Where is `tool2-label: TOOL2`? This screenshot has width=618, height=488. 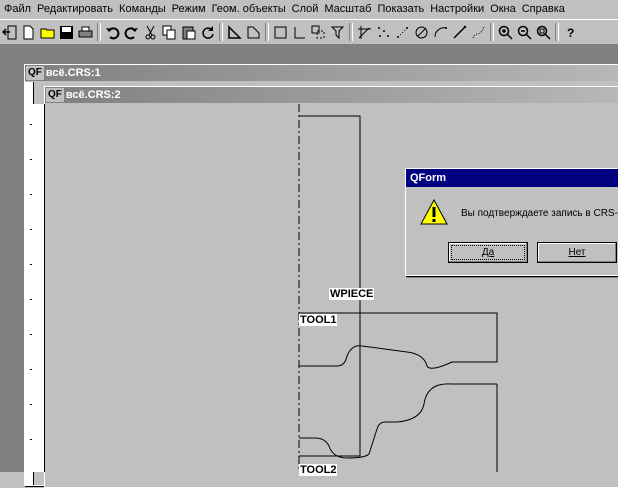 tool2-label: TOOL2 is located at coordinates (318, 470).